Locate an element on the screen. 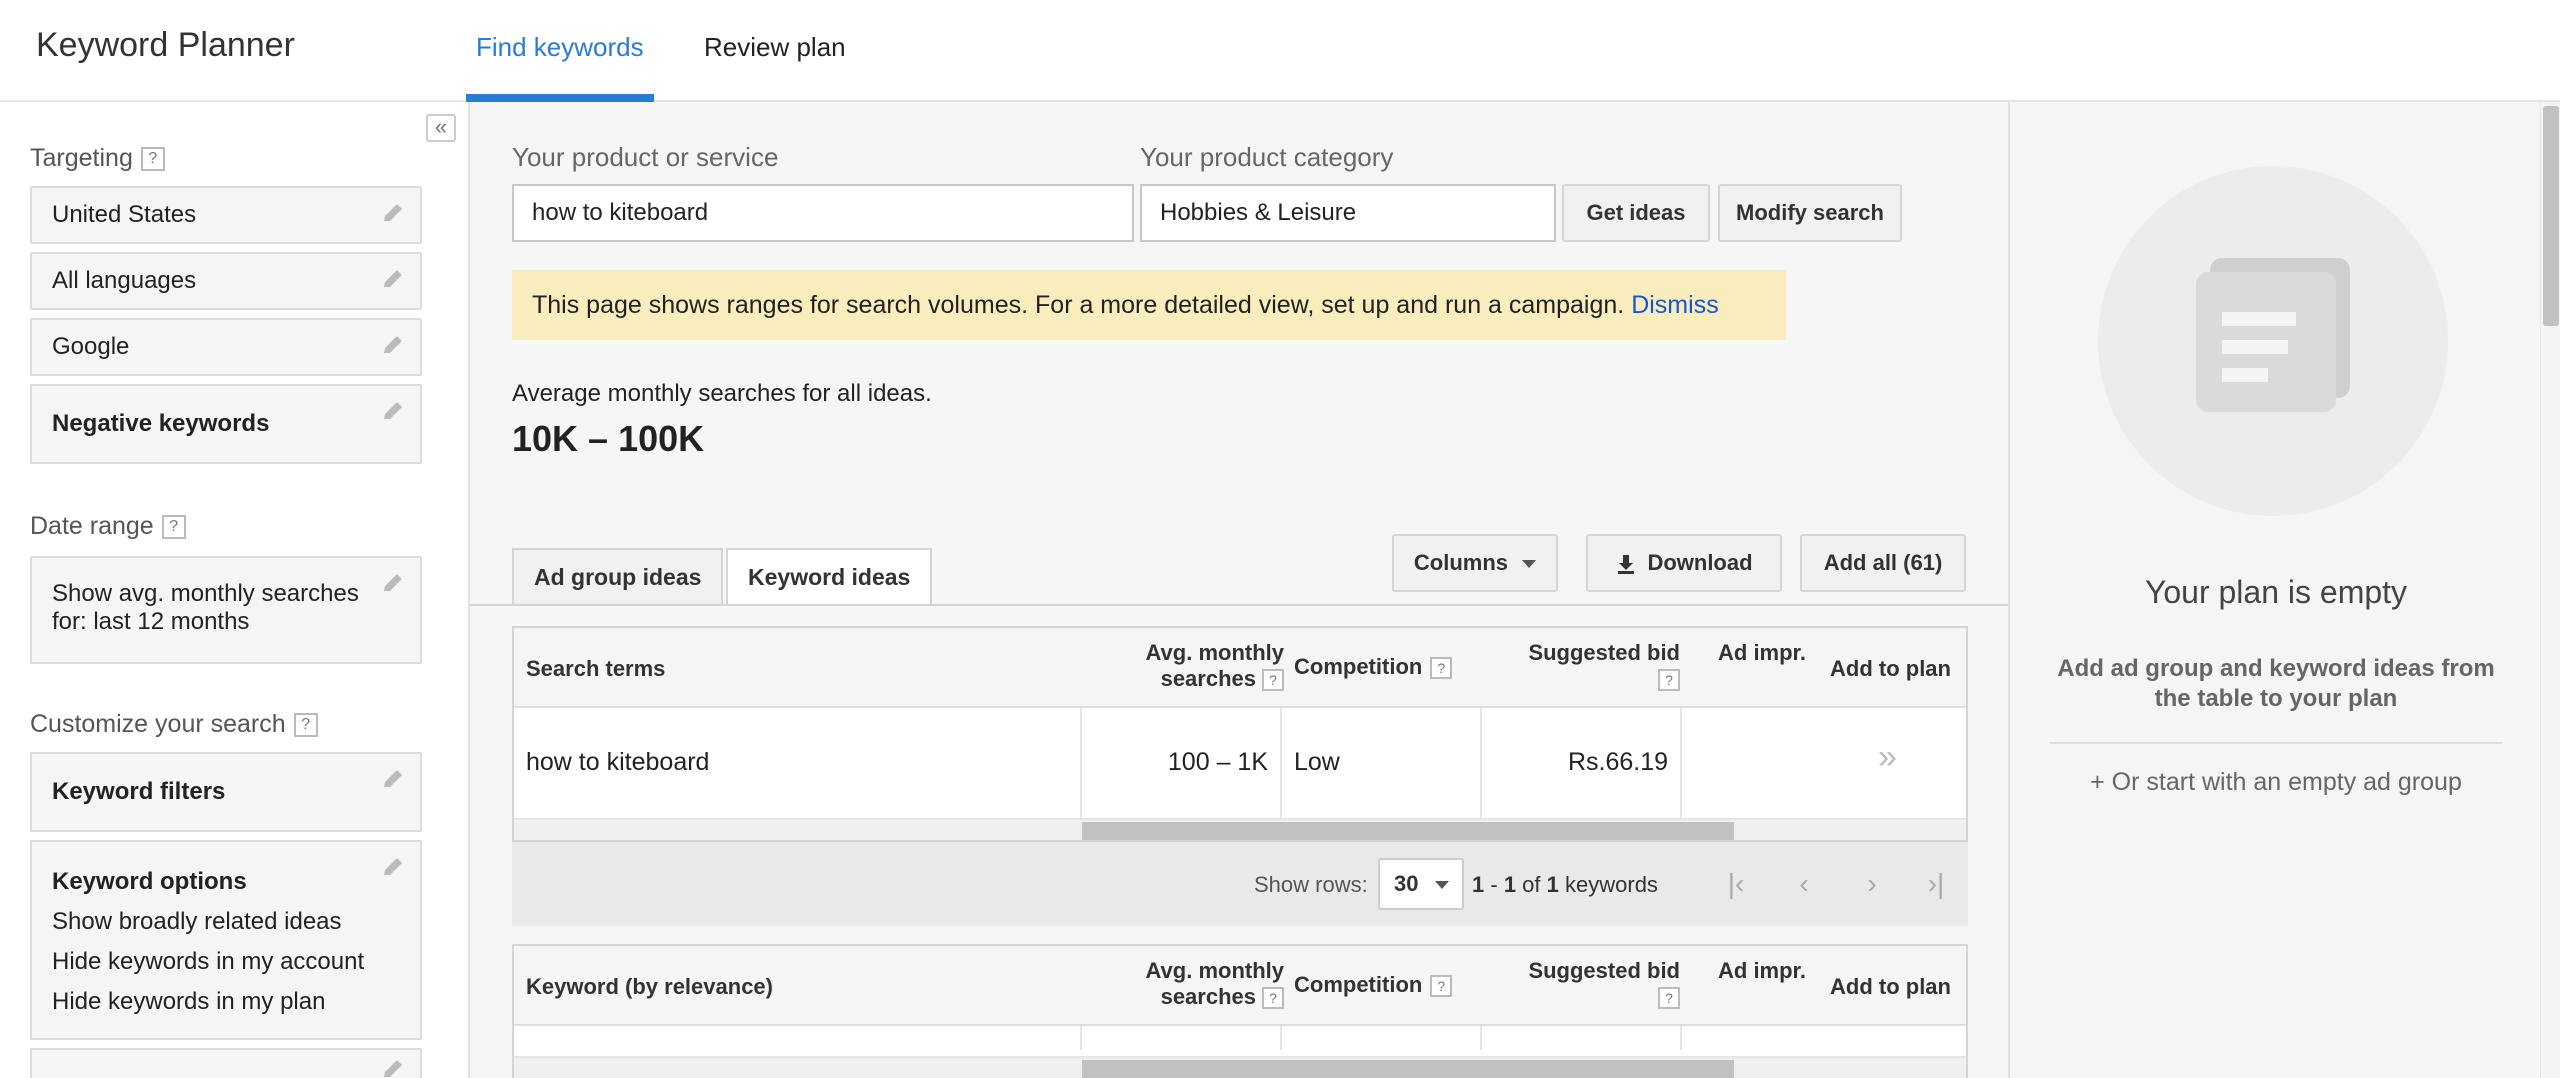 Image resolution: width=2560 pixels, height=1078 pixels. plan-empty-title: Your plan is empty is located at coordinates (2276, 592).